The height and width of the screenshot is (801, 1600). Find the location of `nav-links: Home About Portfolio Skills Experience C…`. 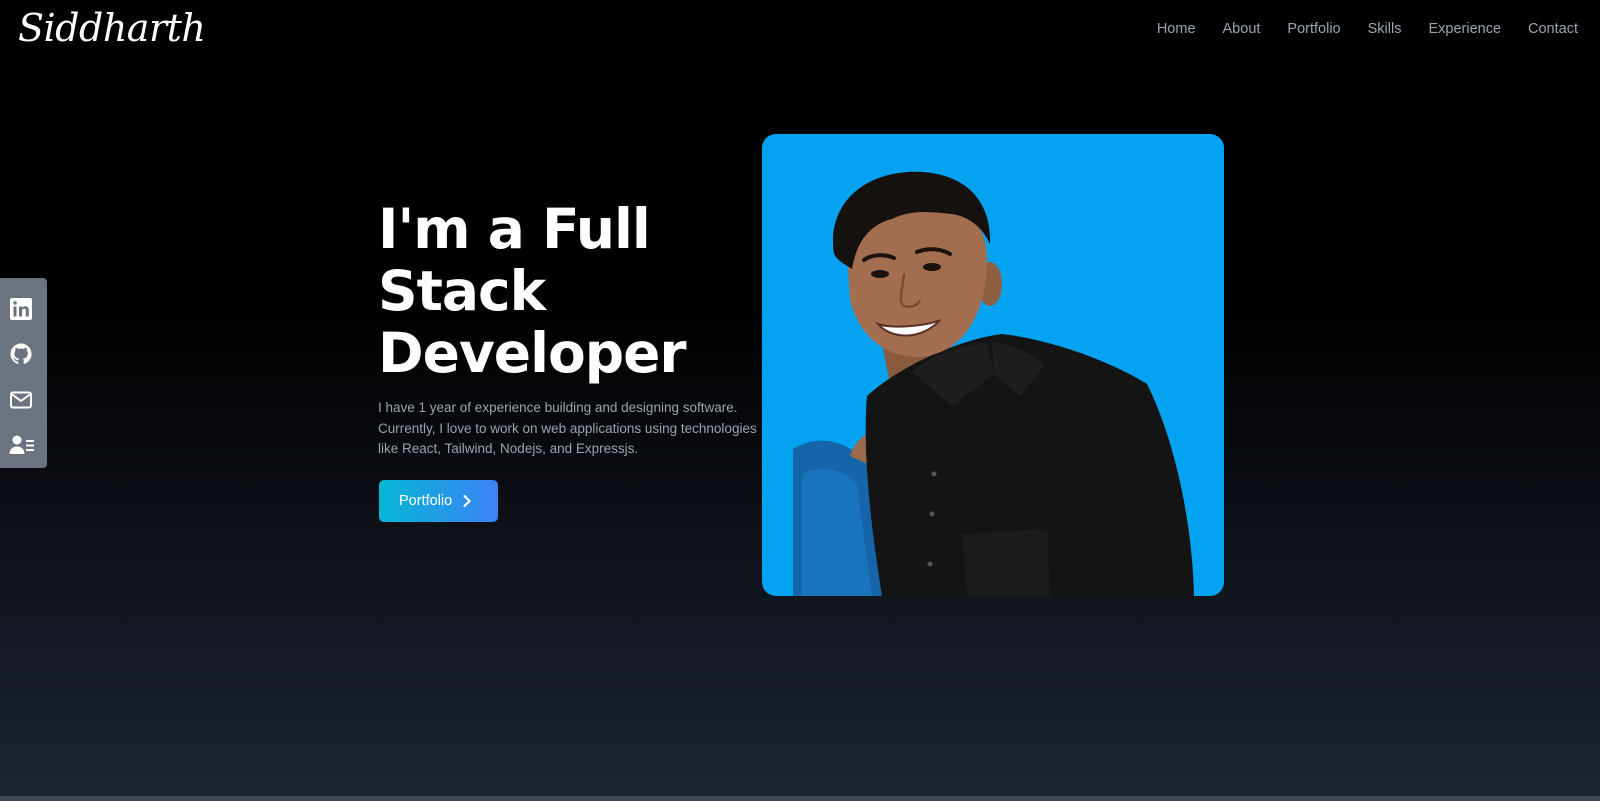

nav-links: Home About Portfolio Skills Experience C… is located at coordinates (1367, 29).